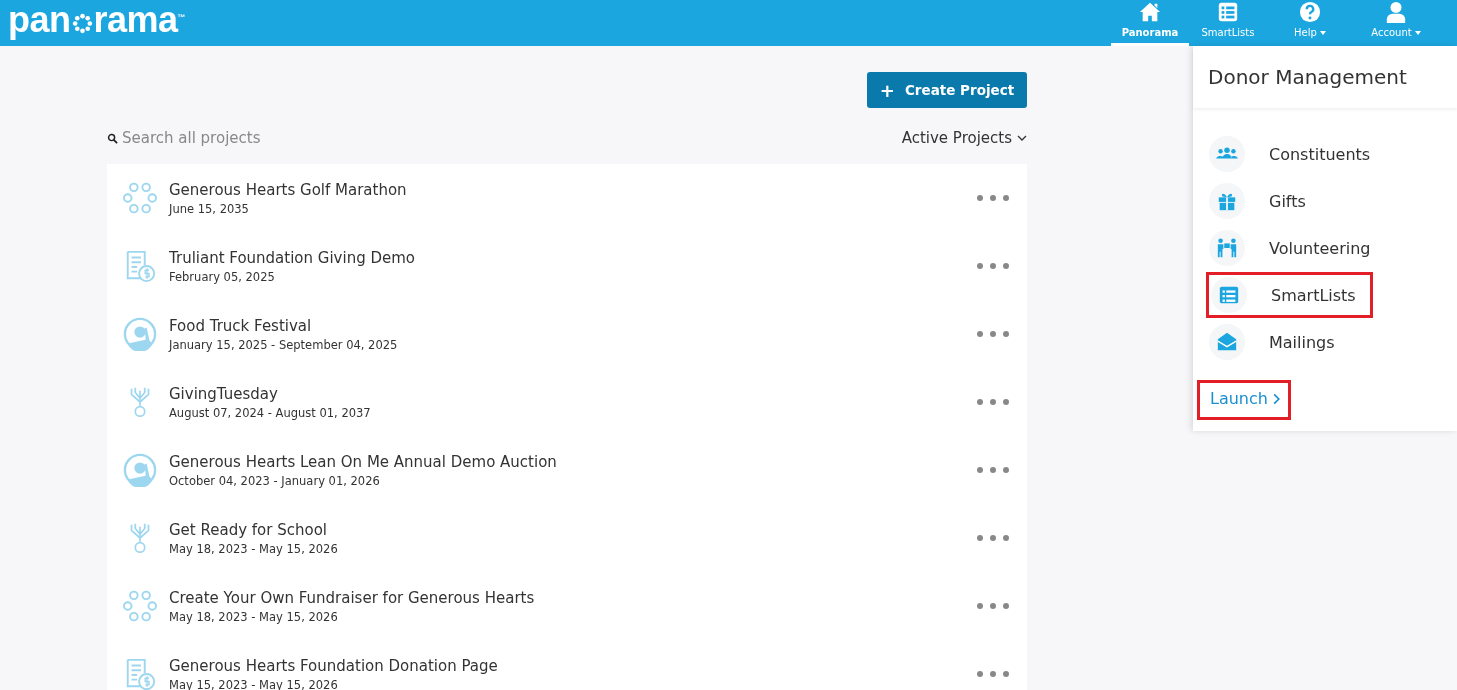 This screenshot has height=690, width=1457. Describe the element at coordinates (1150, 12) in the screenshot. I see `home-icon` at that location.